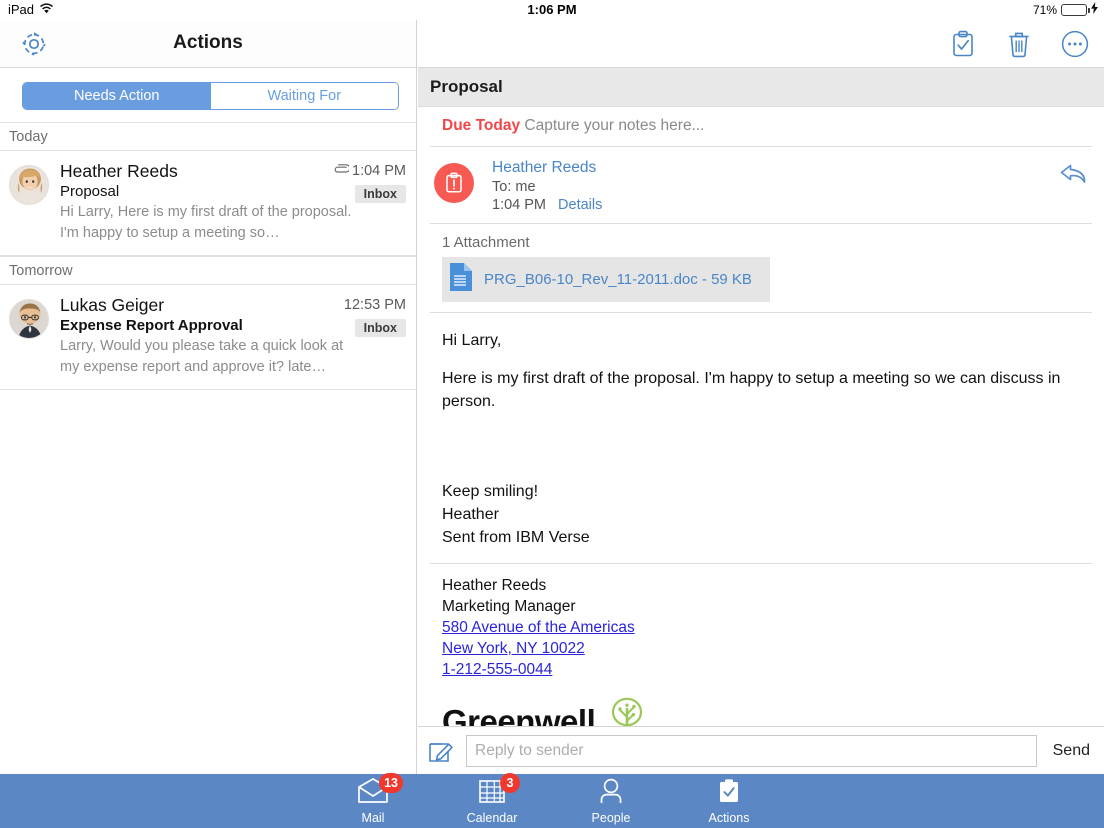  I want to click on status-bar-time: 1:06 PM, so click(552, 9).